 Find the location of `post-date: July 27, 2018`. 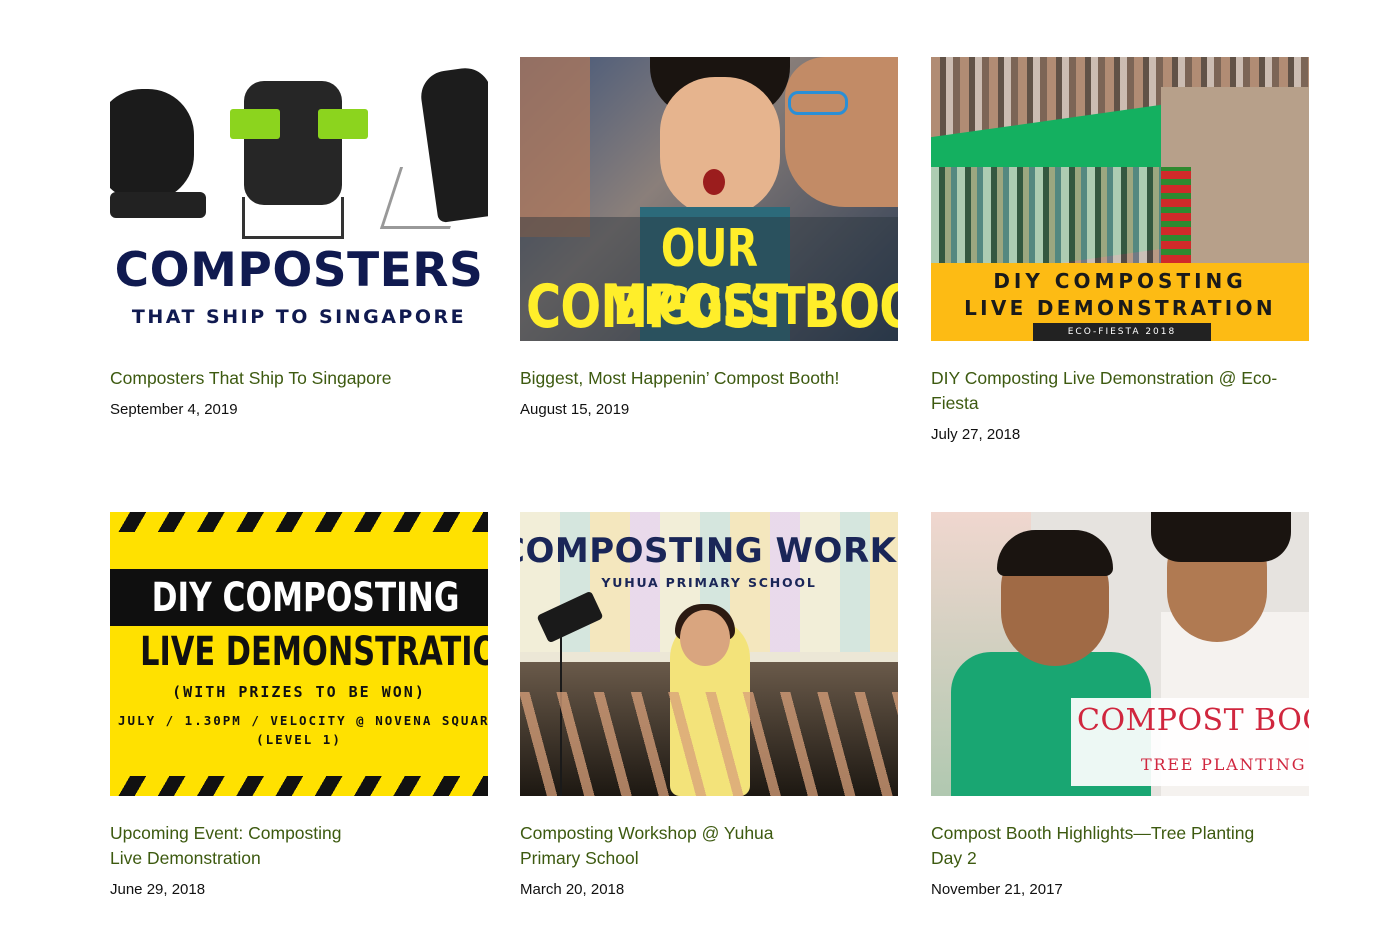

post-date: July 27, 2018 is located at coordinates (976, 434).